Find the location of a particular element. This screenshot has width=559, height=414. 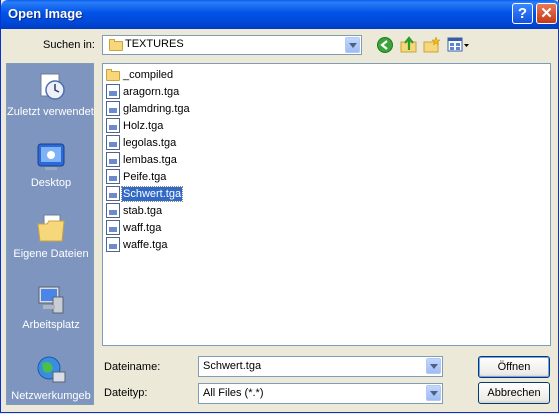

file-name: waffe.tga is located at coordinates (145, 245).